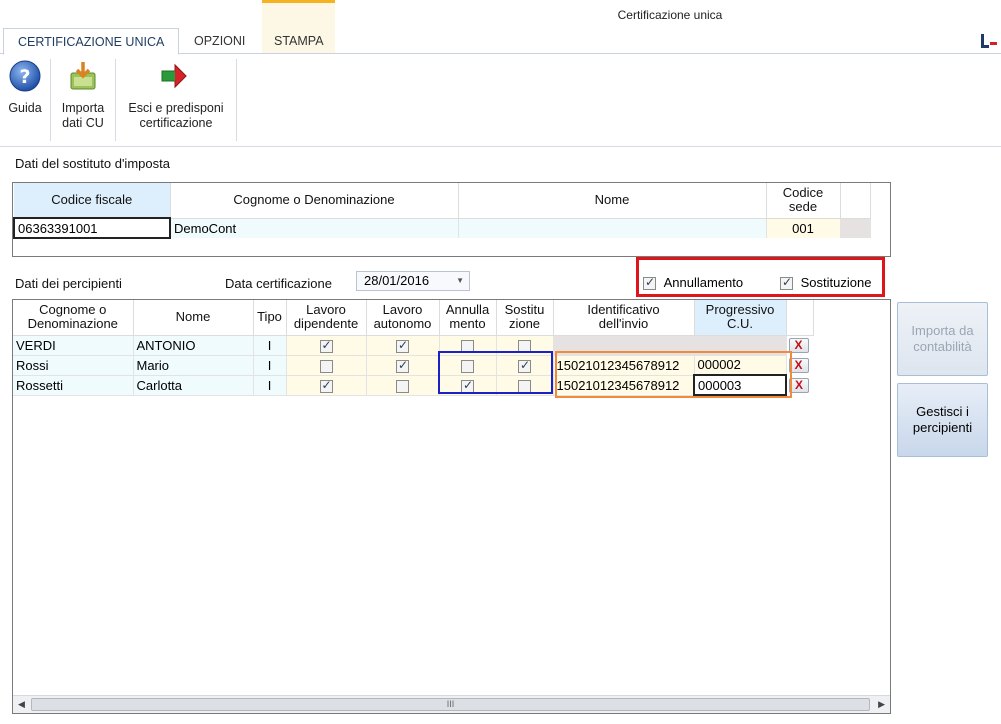  I want to click on nome-cell: Mario, so click(193, 365).